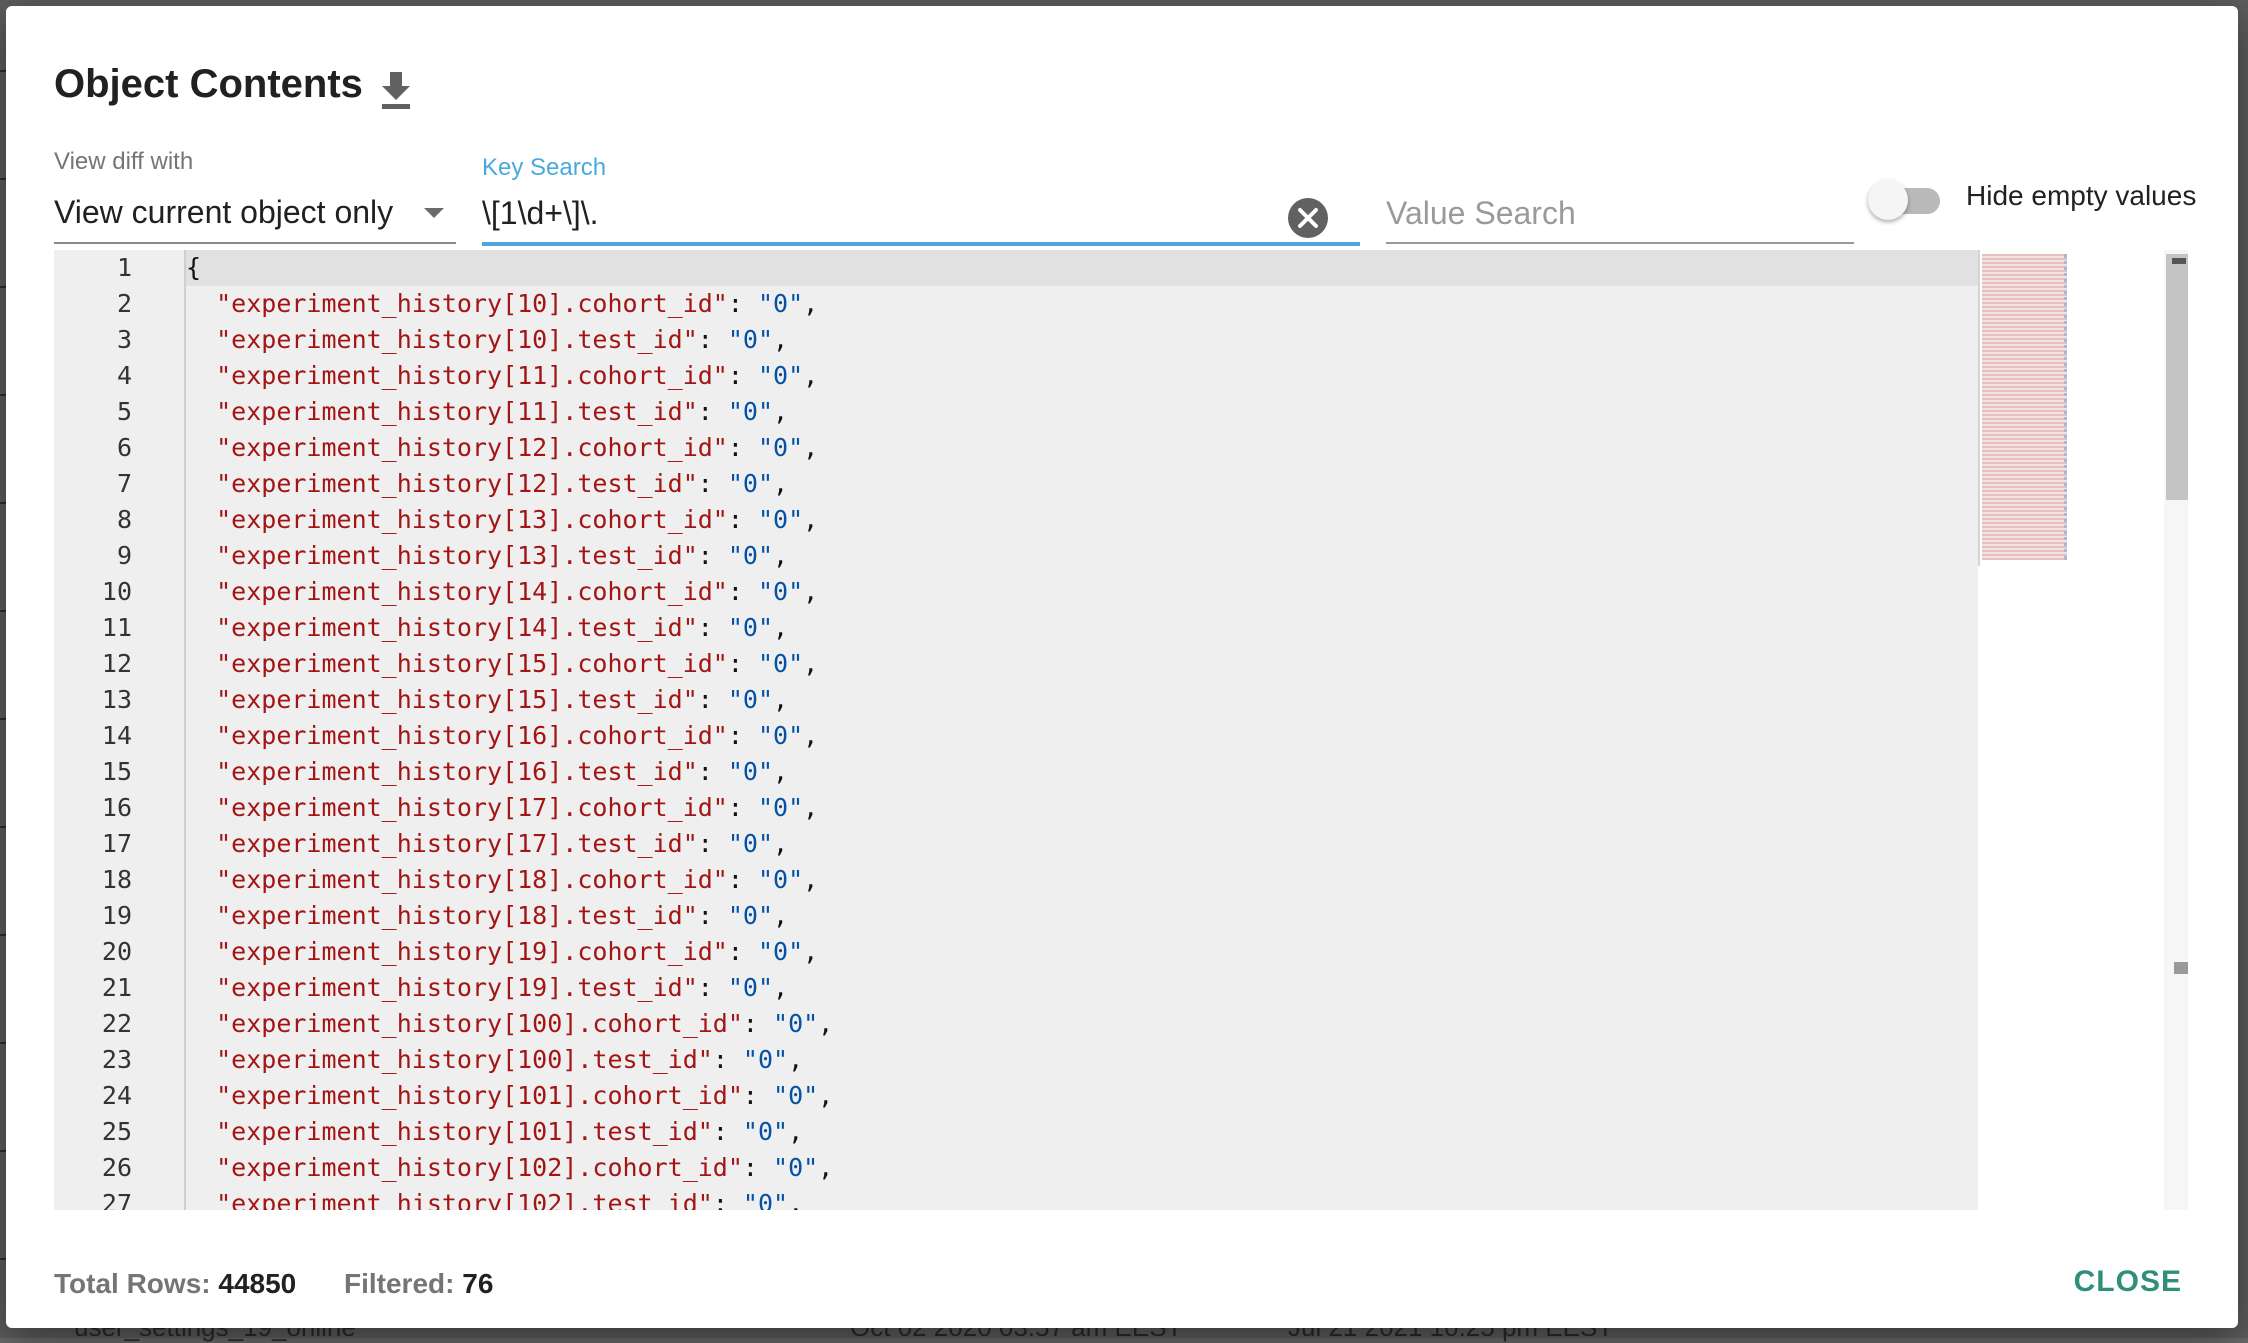 This screenshot has width=2248, height=1343. I want to click on line-code: "experiment_history[16].cohort_id": "0",, so click(517, 735).